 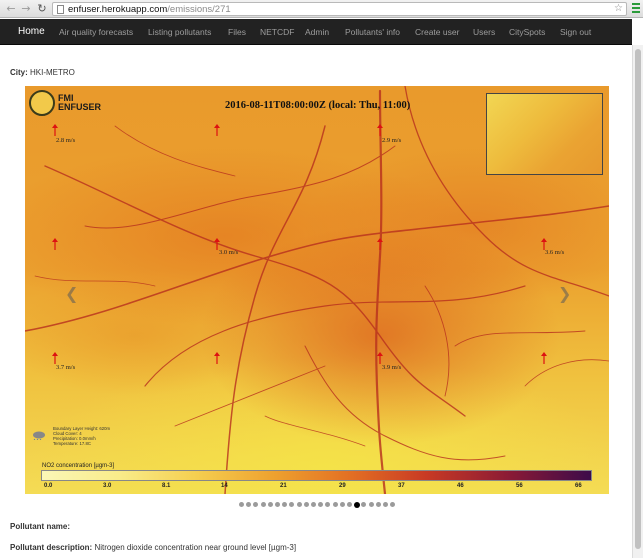 I want to click on back-arrow-icon: ←, so click(x=11, y=8).